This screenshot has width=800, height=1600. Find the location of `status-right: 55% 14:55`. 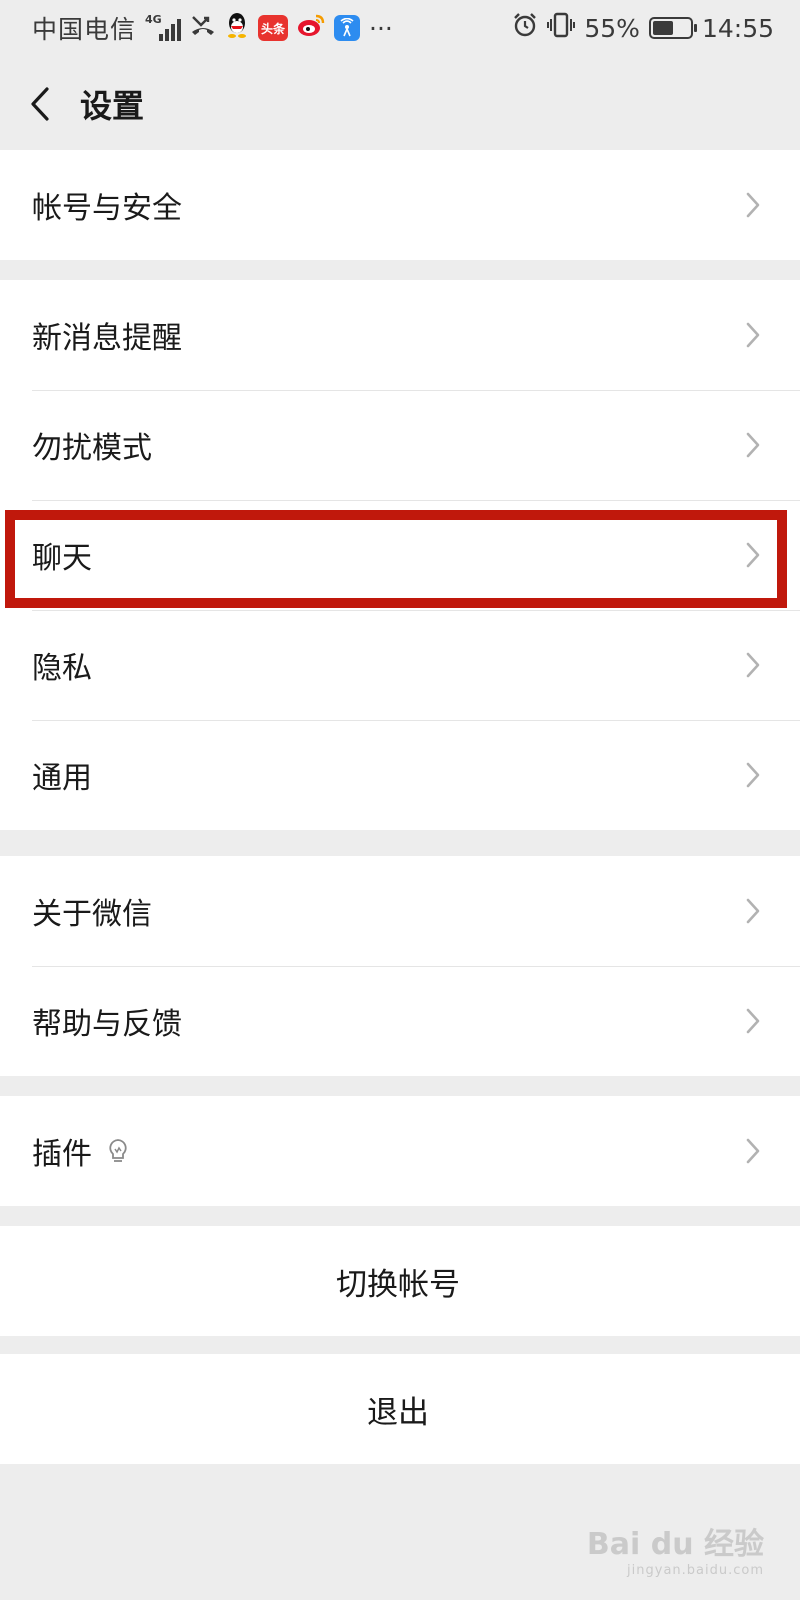

status-right: 55% 14:55 is located at coordinates (643, 28).